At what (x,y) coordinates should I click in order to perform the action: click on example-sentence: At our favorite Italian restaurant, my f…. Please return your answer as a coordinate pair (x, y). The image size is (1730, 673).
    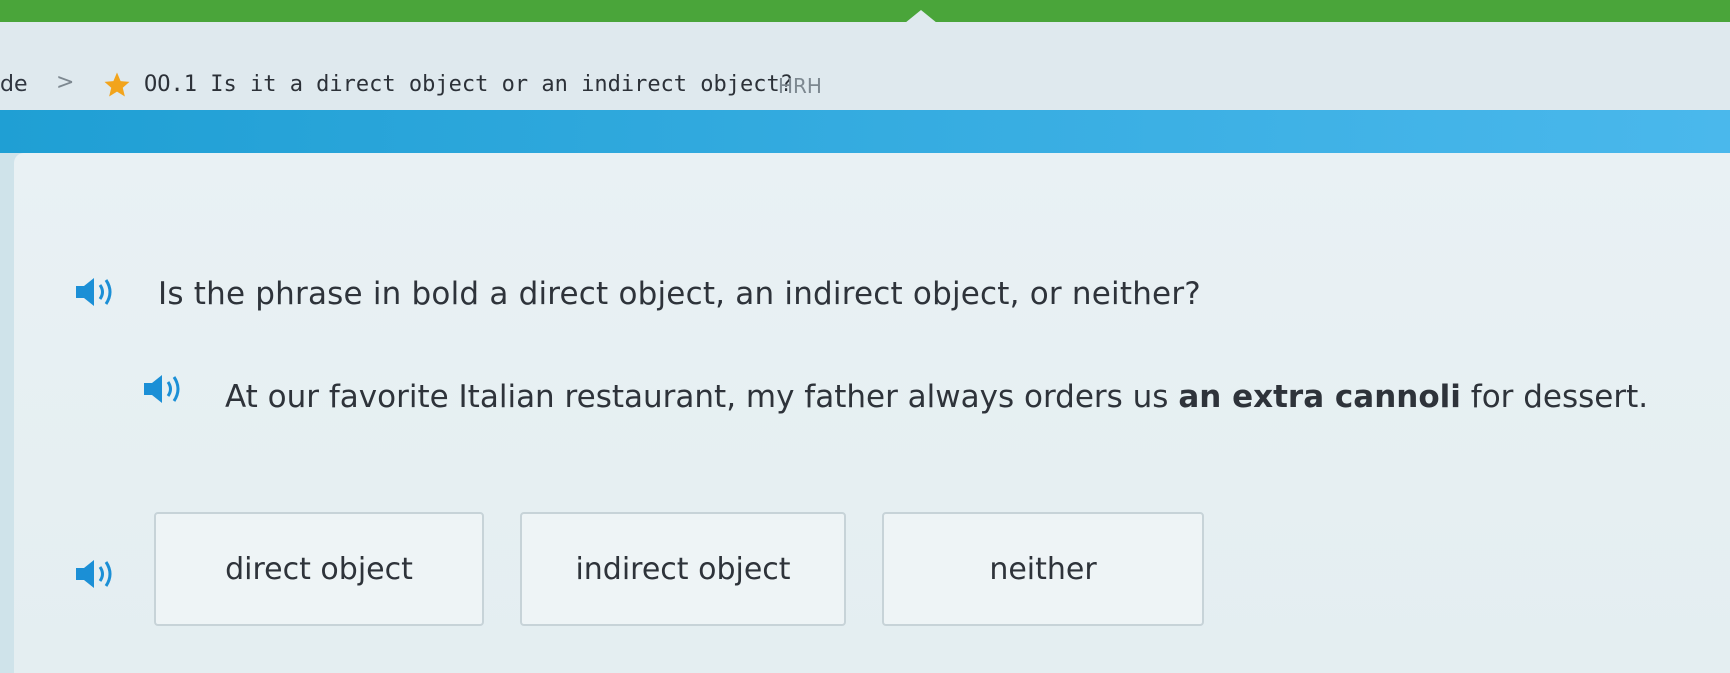
    Looking at the image, I should click on (910, 397).